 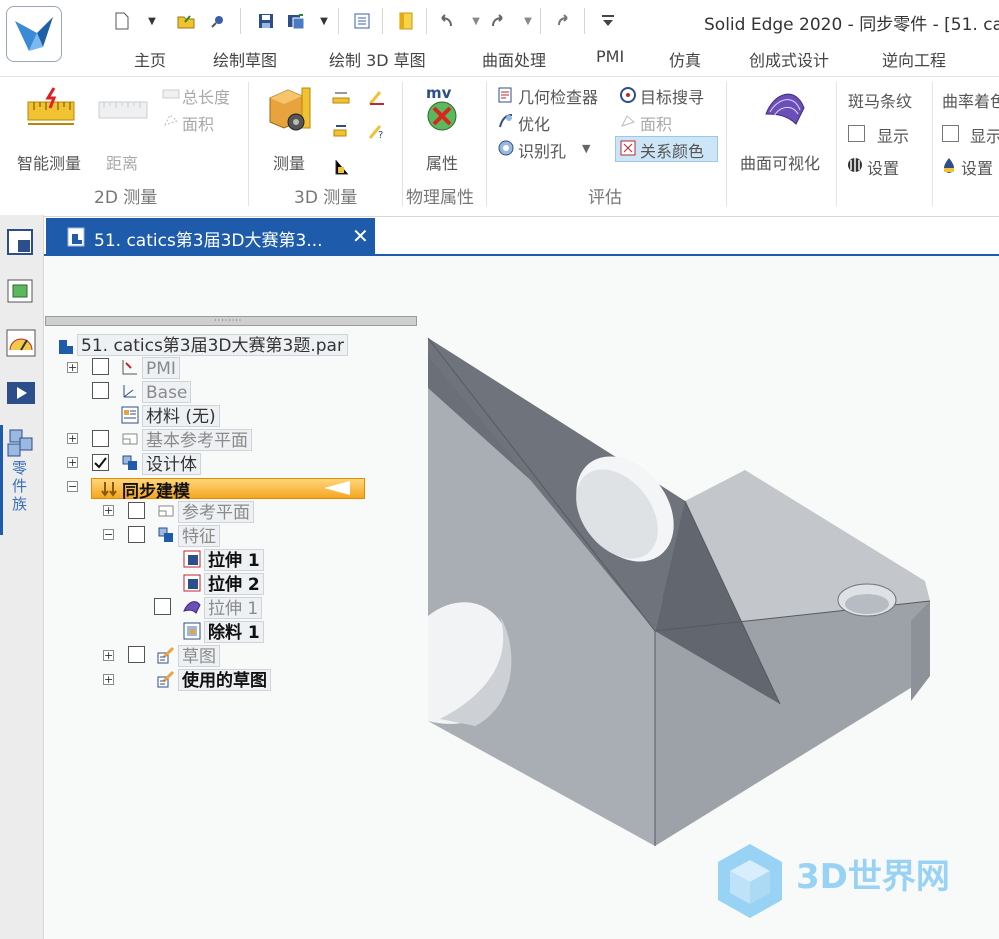 I want to click on distance-ruler-icon, so click(x=123, y=113).